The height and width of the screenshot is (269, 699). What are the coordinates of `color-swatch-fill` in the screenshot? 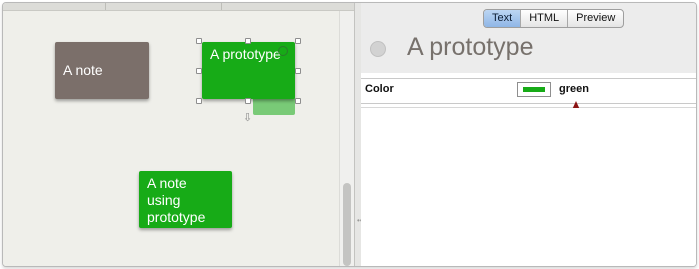 It's located at (534, 89).